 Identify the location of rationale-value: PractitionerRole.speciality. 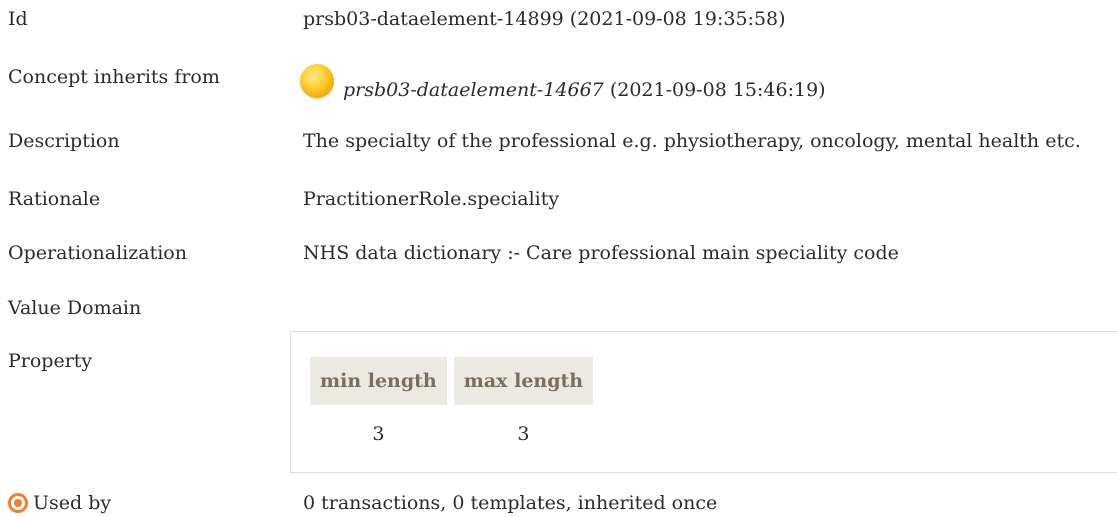
(431, 199).